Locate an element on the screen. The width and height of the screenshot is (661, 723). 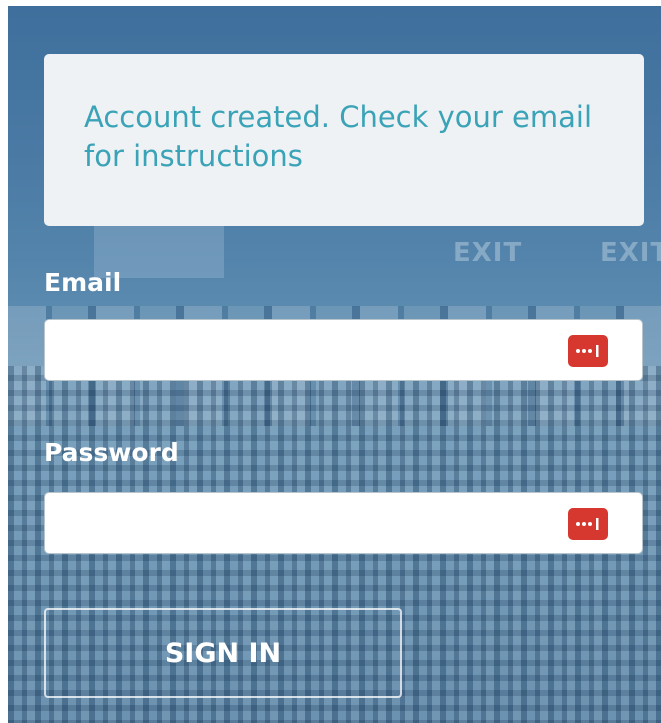
sign-in-button: SIGN IN is located at coordinates (223, 653).